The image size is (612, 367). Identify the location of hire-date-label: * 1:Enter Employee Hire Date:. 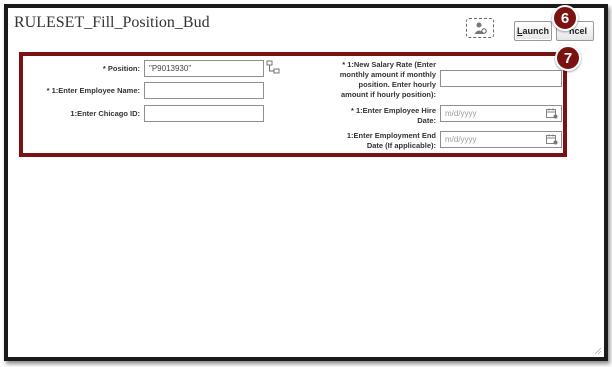
(376, 116).